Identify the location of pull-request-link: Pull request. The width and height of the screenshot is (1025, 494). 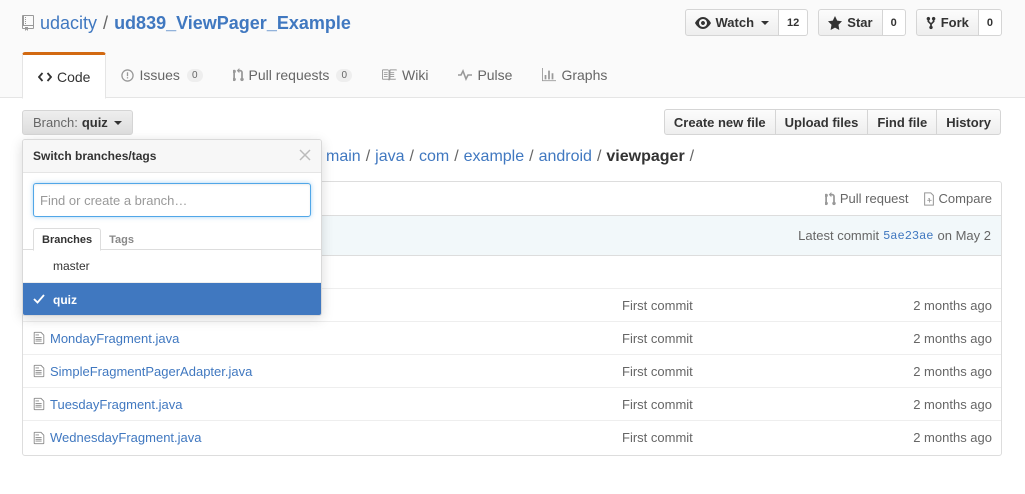
(866, 198).